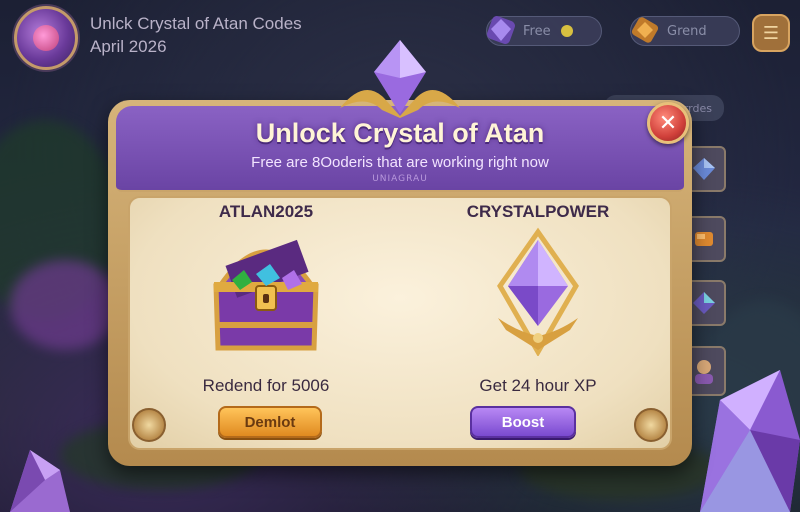 The height and width of the screenshot is (512, 800). I want to click on avatar-emblem-icon, so click(46, 38).